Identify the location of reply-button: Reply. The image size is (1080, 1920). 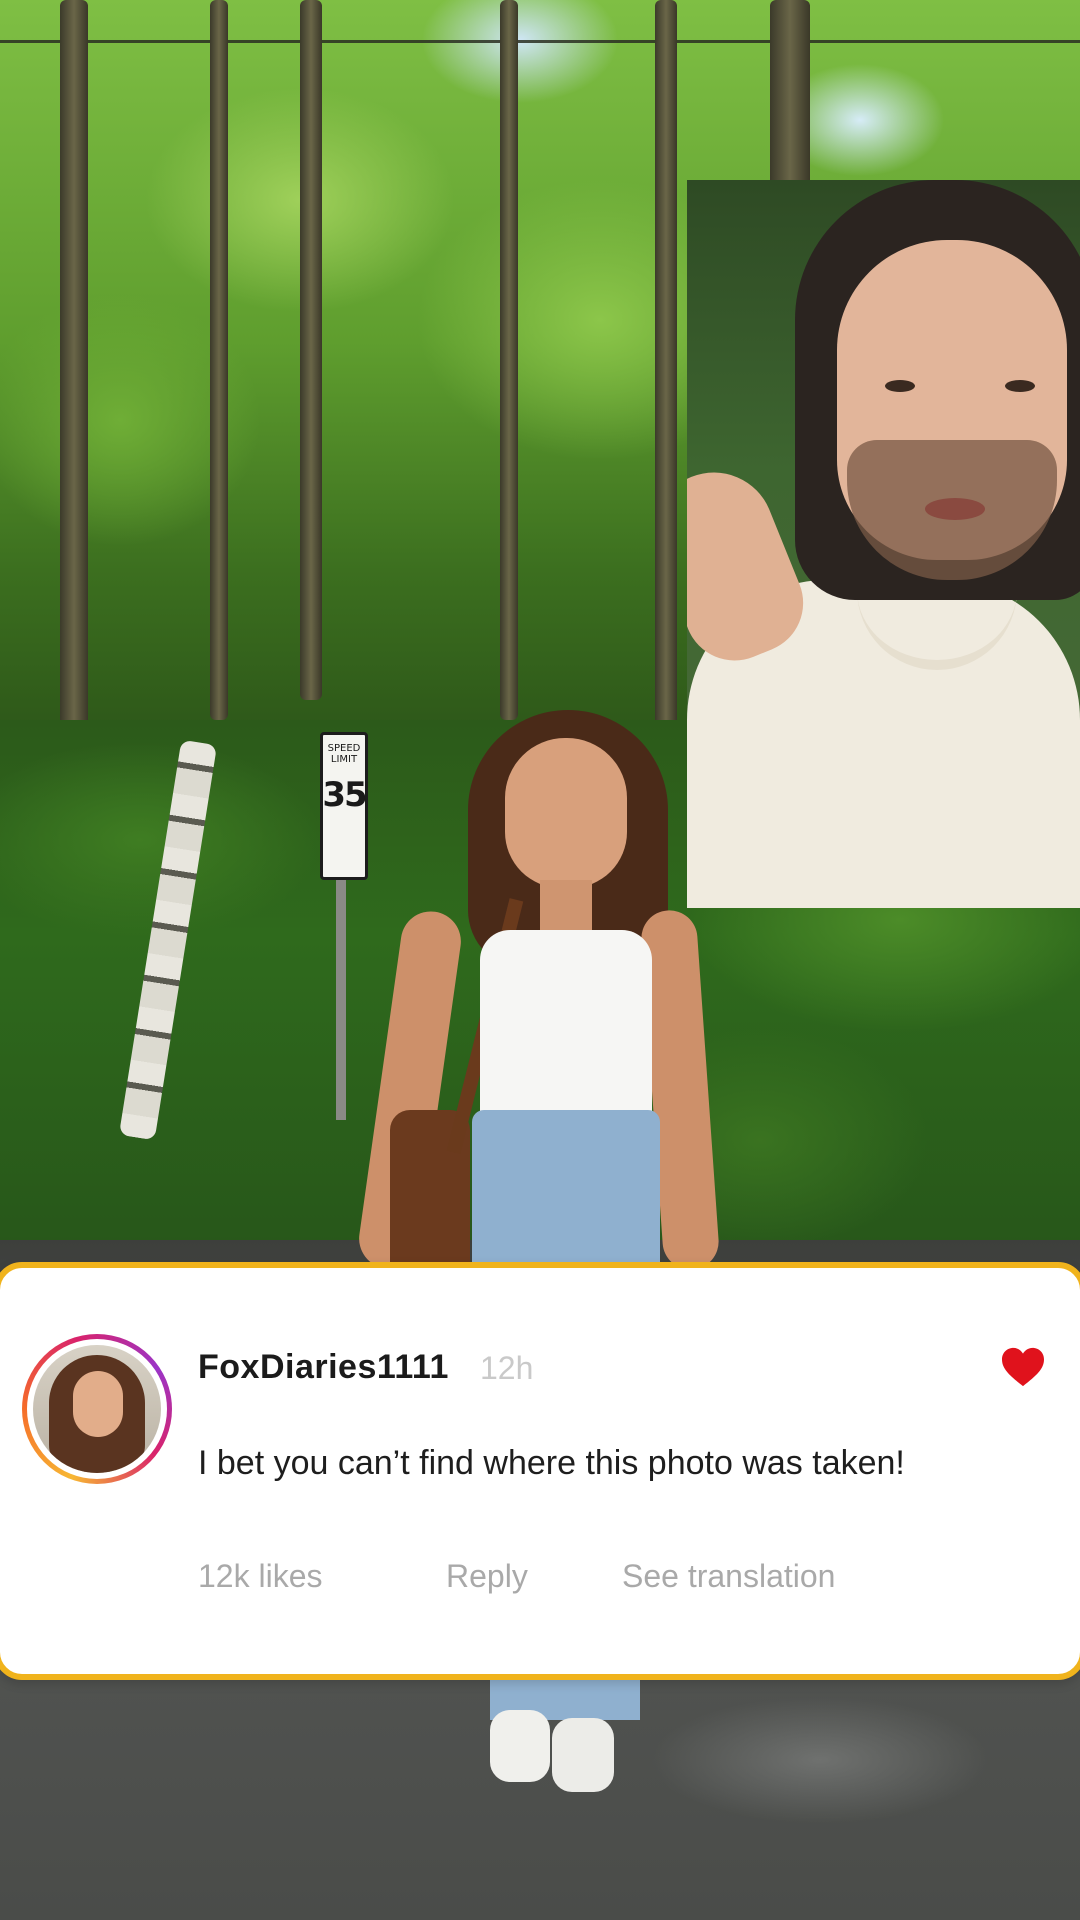
(487, 1576).